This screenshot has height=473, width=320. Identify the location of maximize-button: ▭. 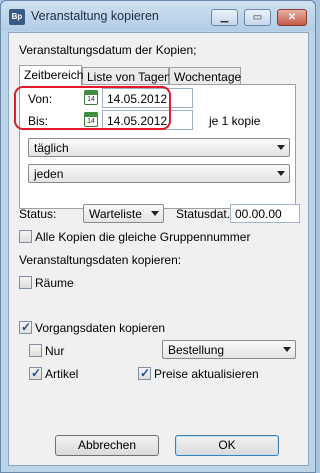
(257, 17).